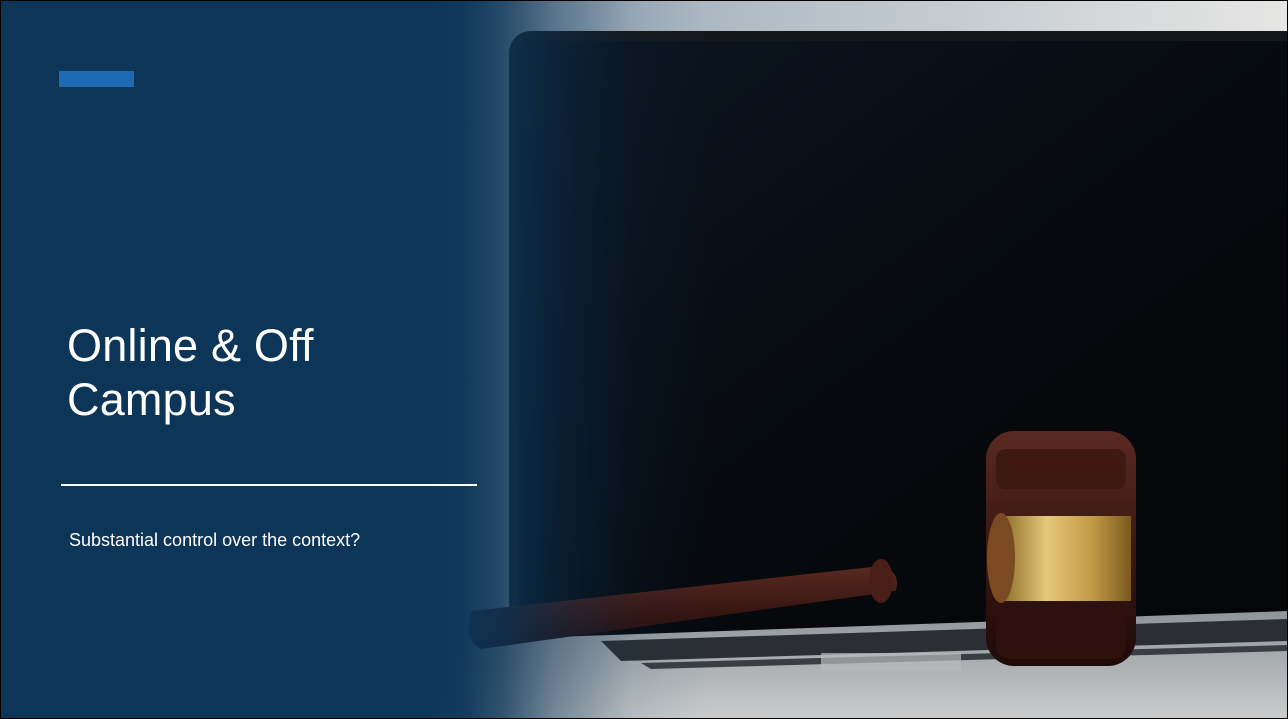 The height and width of the screenshot is (719, 1288). What do you see at coordinates (215, 540) in the screenshot?
I see `slide-subtitle: Substantial control over the context?` at bounding box center [215, 540].